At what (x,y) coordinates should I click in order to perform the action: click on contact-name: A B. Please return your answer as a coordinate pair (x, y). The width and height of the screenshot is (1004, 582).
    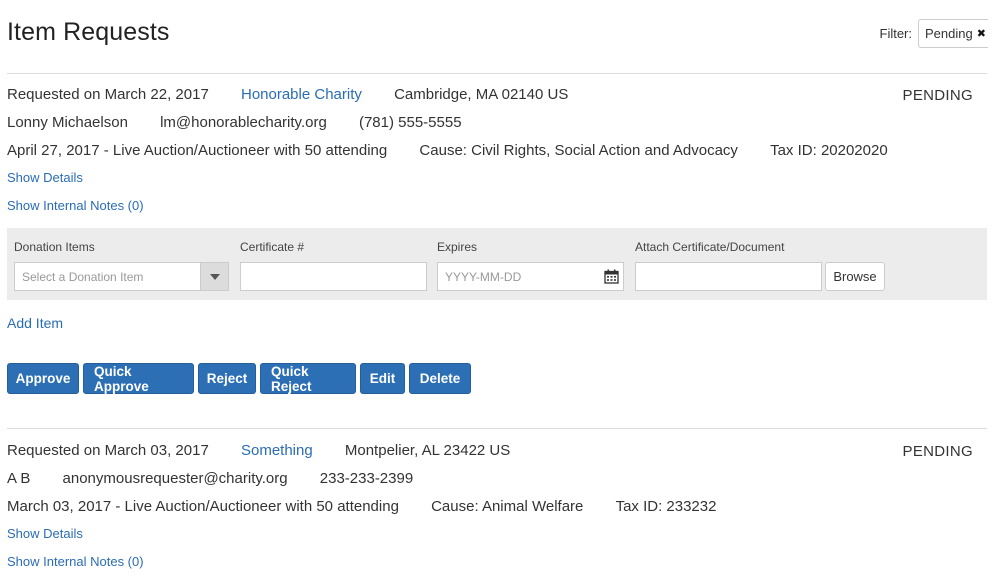
    Looking at the image, I should click on (19, 478).